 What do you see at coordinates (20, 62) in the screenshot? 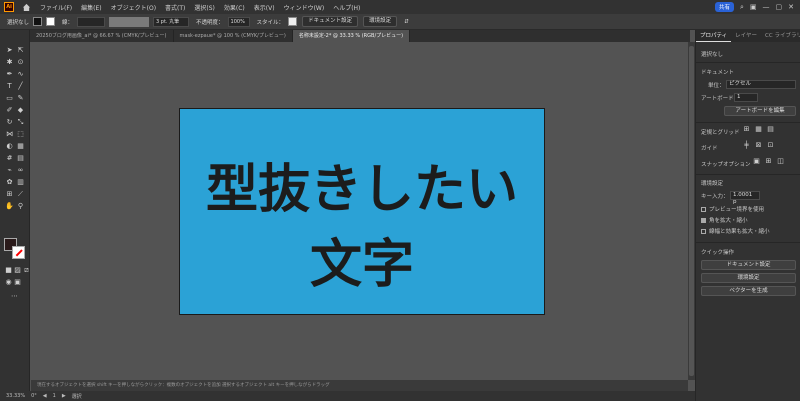
I see `lasso-icon: ⊙` at bounding box center [20, 62].